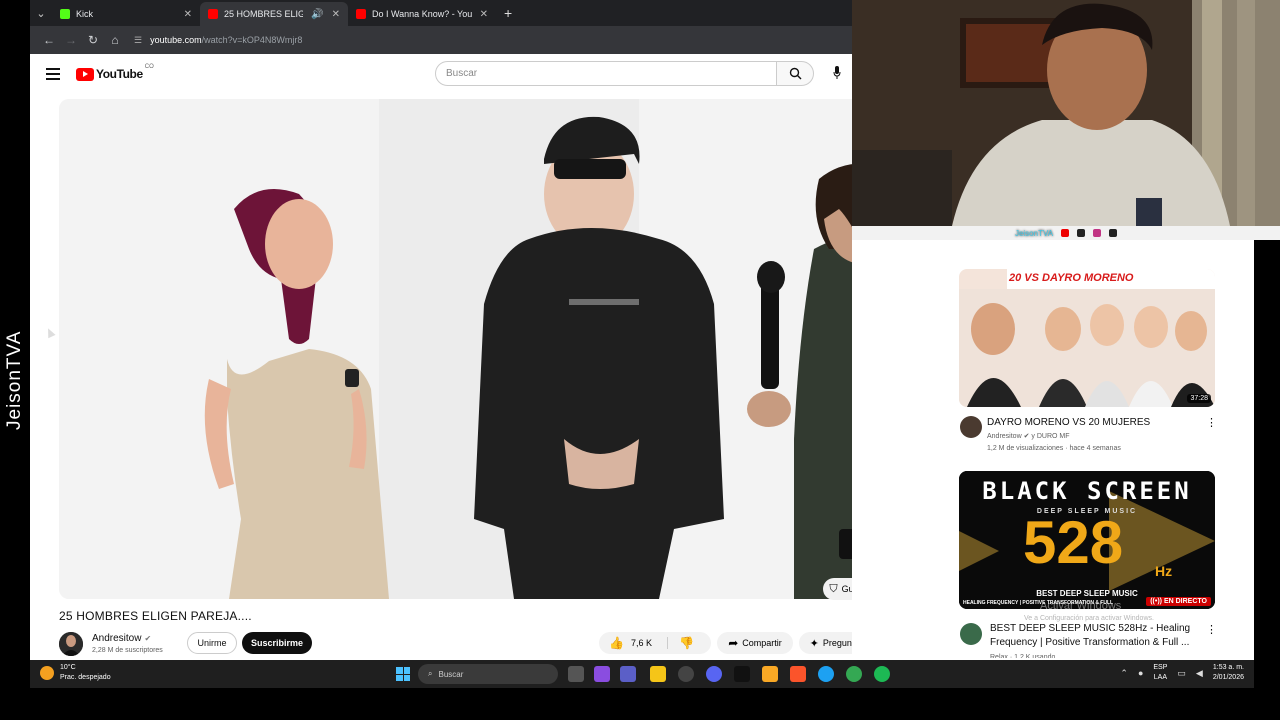  I want to click on task-view-icon, so click(576, 674).